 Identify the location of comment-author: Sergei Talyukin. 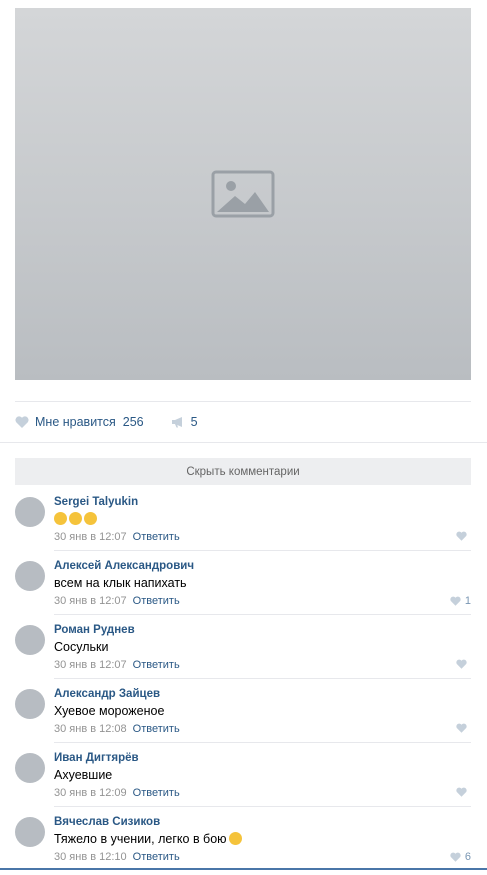
(96, 502).